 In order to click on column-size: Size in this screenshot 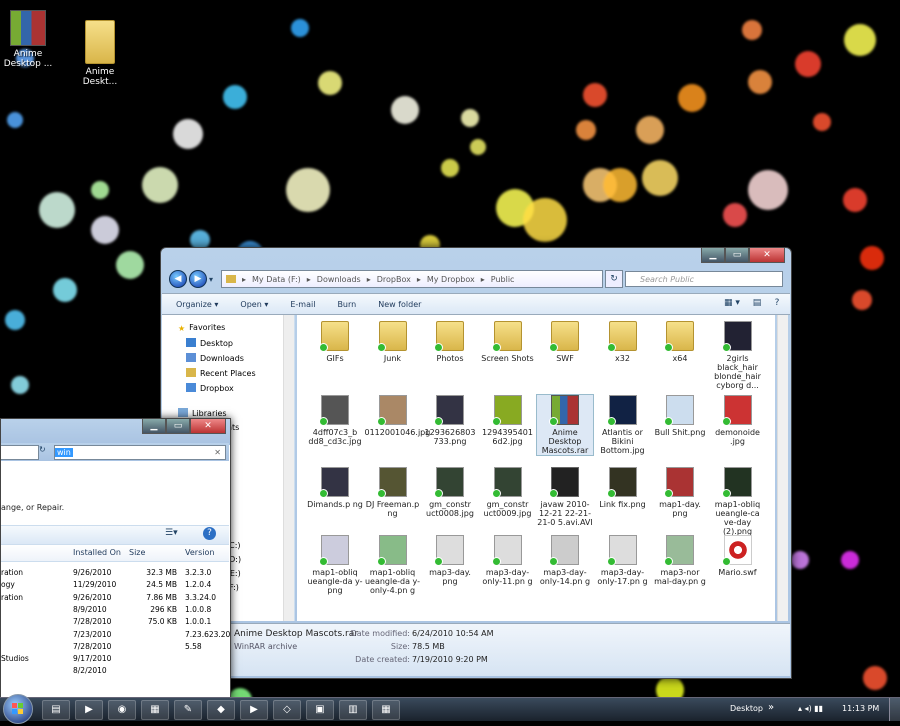, I will do `click(137, 553)`.